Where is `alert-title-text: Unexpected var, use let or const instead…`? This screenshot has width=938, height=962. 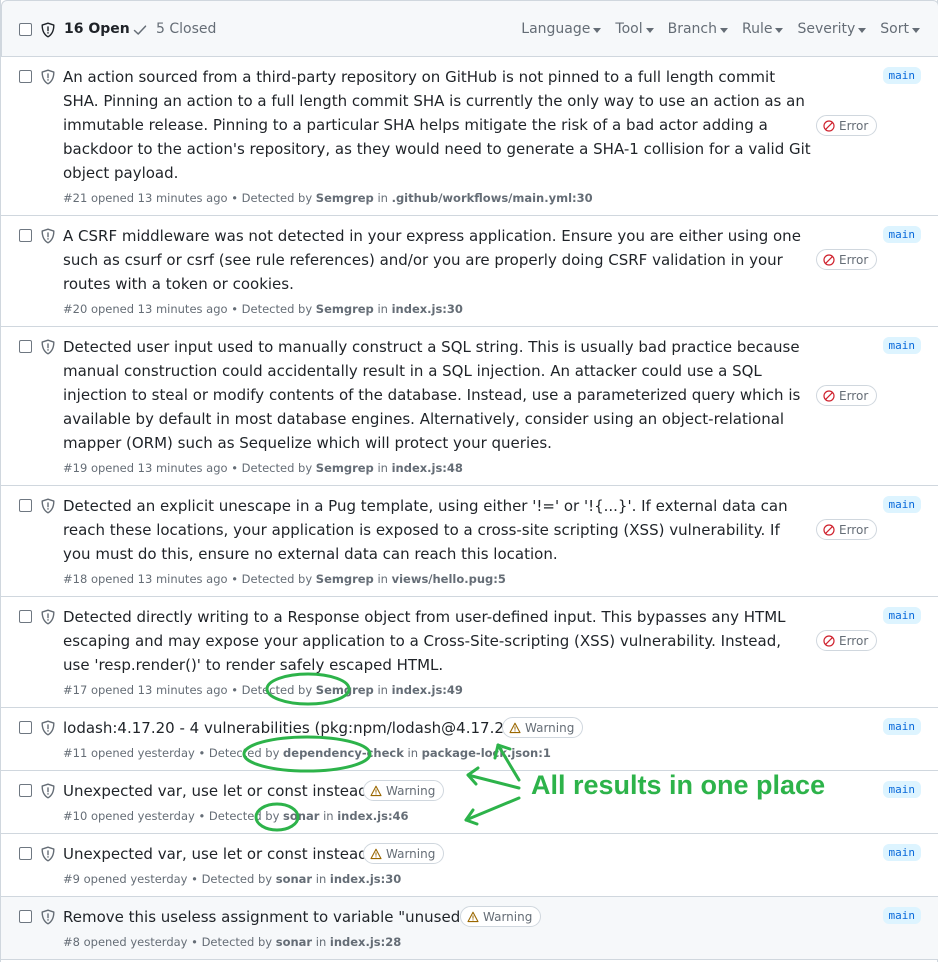
alert-title-text: Unexpected var, use let or const instead… is located at coordinates (218, 791).